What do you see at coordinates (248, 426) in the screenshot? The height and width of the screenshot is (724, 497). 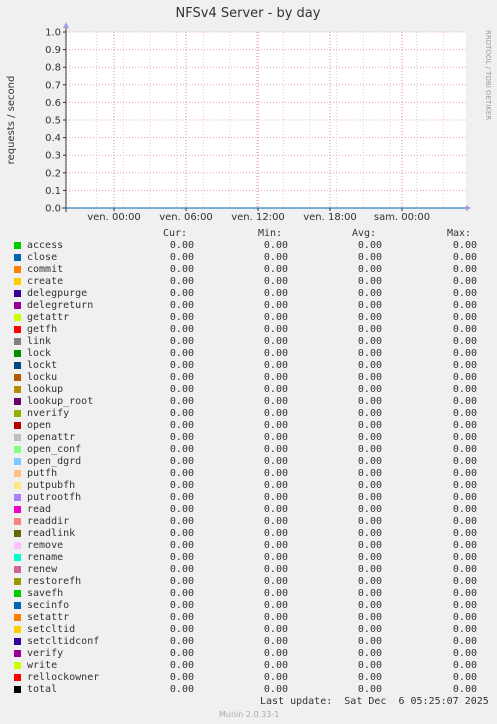 I see `legend-row-open: open 0.00 0.00 0.00 0.00` at bounding box center [248, 426].